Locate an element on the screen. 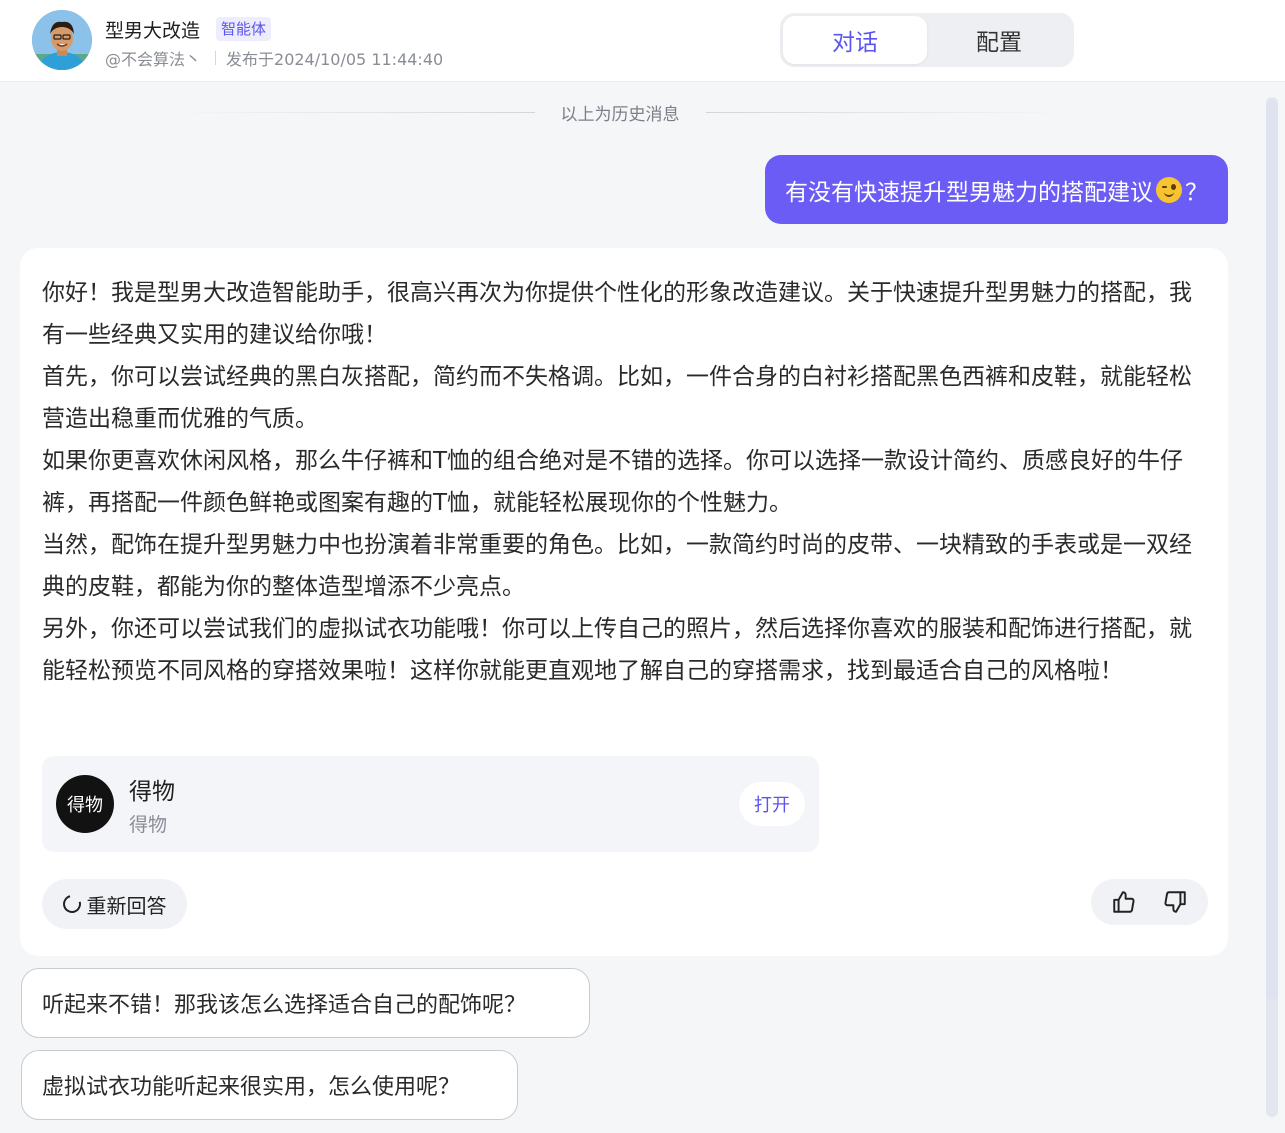  refresh-icon is located at coordinates (71, 904).